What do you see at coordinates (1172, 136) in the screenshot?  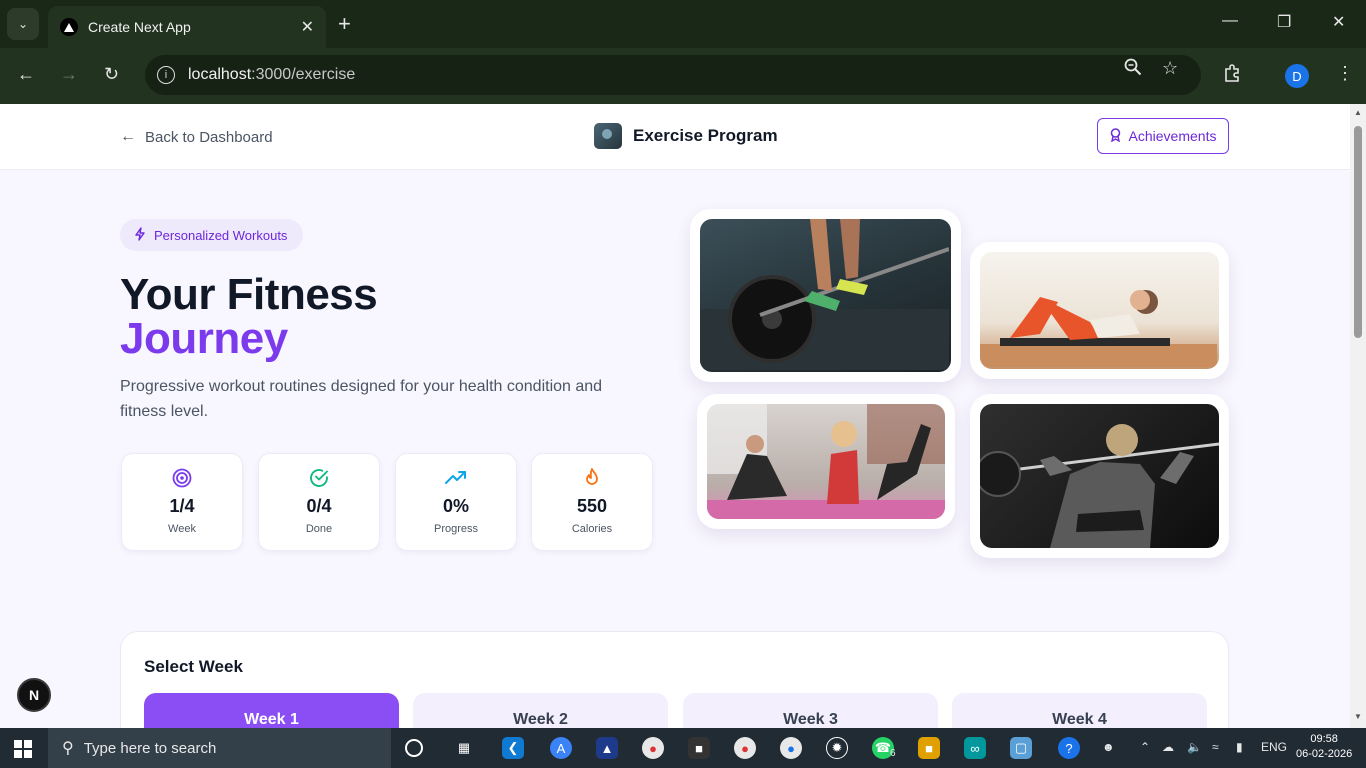 I see `achievements-label: Achievements` at bounding box center [1172, 136].